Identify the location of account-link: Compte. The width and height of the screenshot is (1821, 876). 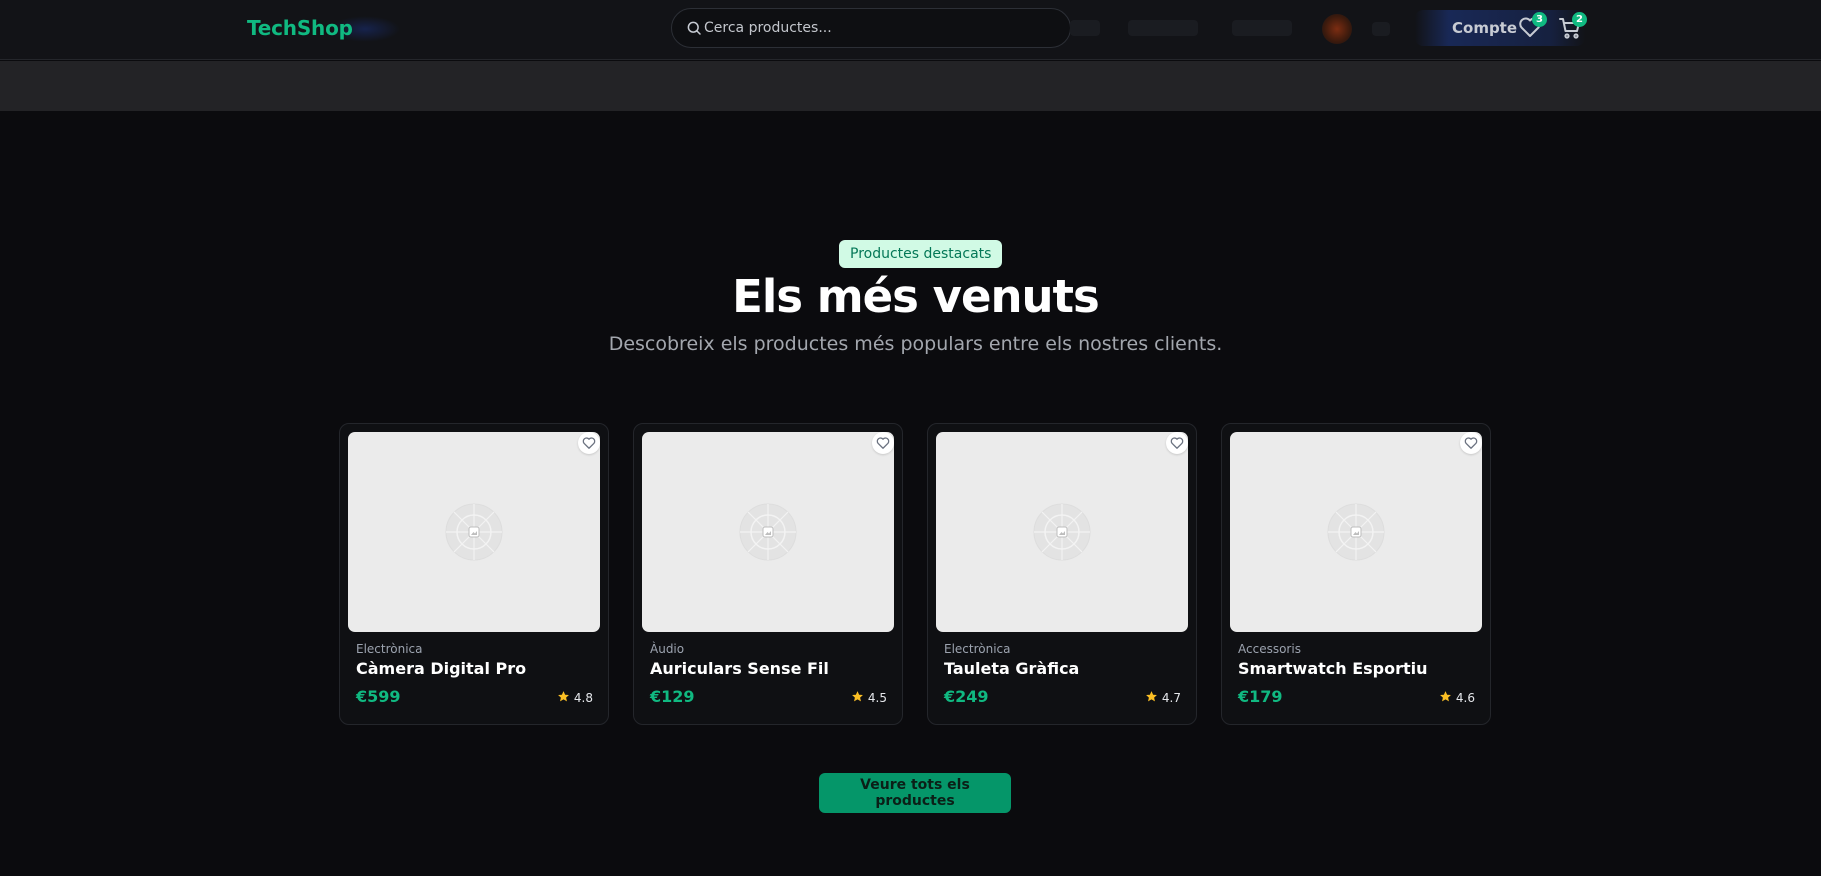
(1484, 28).